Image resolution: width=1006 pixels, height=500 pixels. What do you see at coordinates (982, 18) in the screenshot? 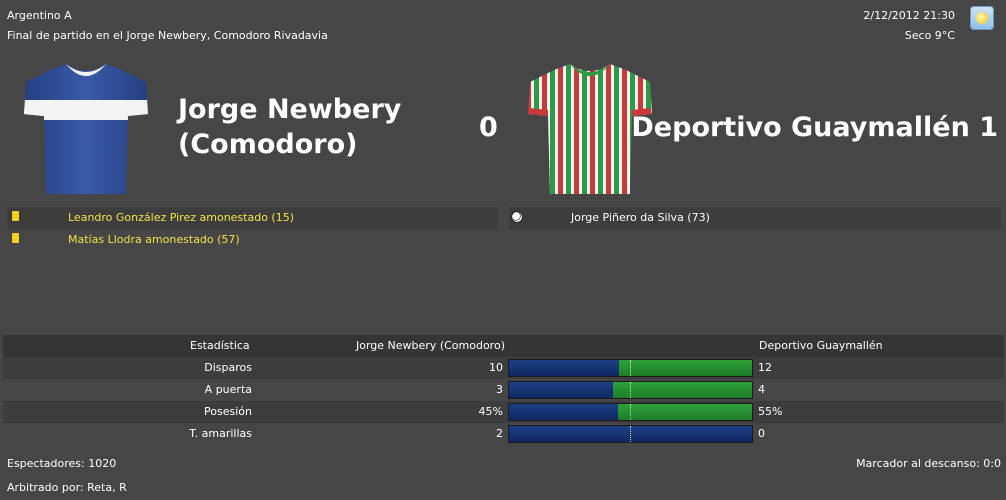
I see `sunny-icon` at bounding box center [982, 18].